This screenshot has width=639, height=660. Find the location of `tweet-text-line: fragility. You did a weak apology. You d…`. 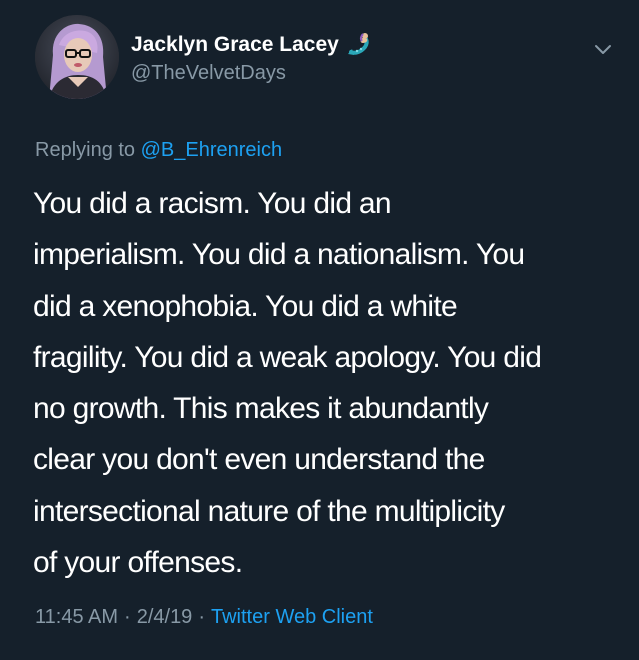

tweet-text-line: fragility. You did a weak apology. You d… is located at coordinates (287, 357).